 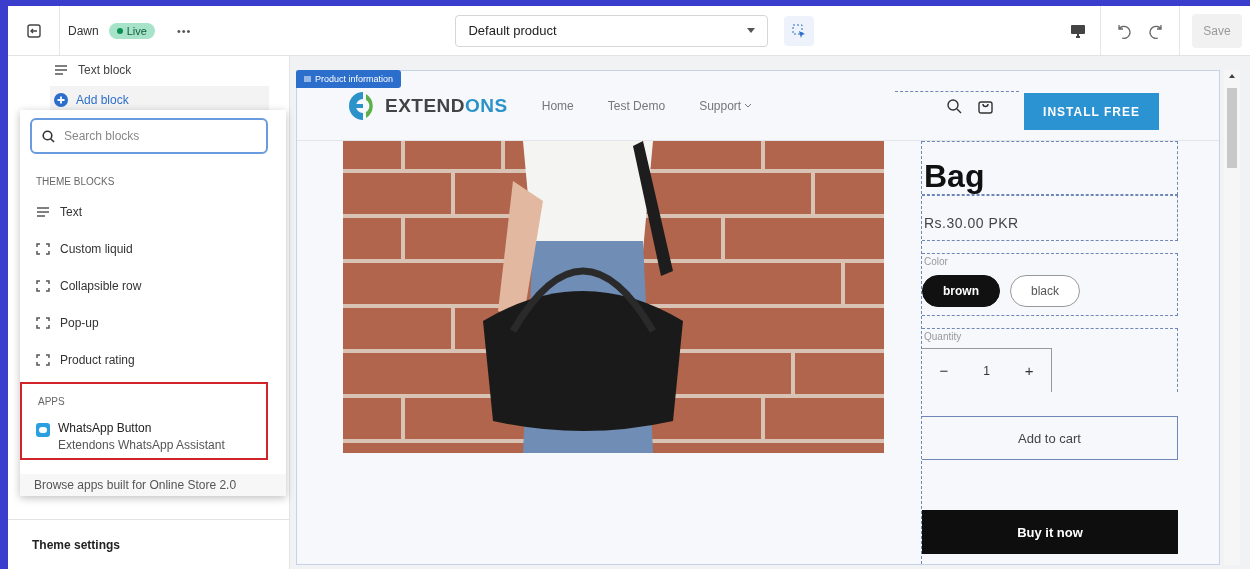 What do you see at coordinates (971, 223) in the screenshot?
I see `product-price: Rs.30.00 PKR` at bounding box center [971, 223].